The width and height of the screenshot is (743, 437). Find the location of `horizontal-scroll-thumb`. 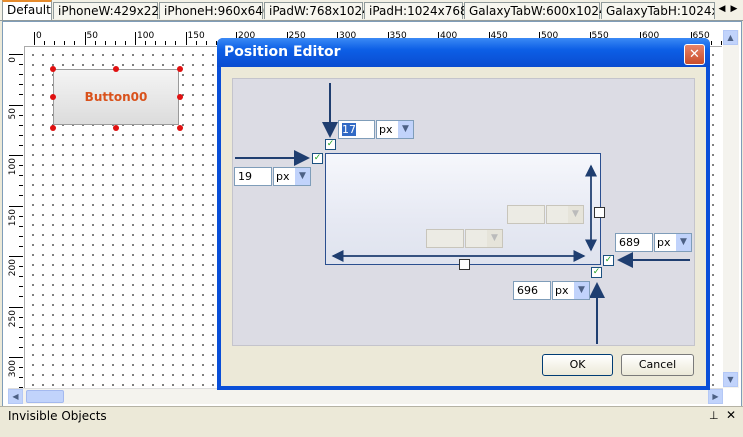

horizontal-scroll-thumb is located at coordinates (45, 396).